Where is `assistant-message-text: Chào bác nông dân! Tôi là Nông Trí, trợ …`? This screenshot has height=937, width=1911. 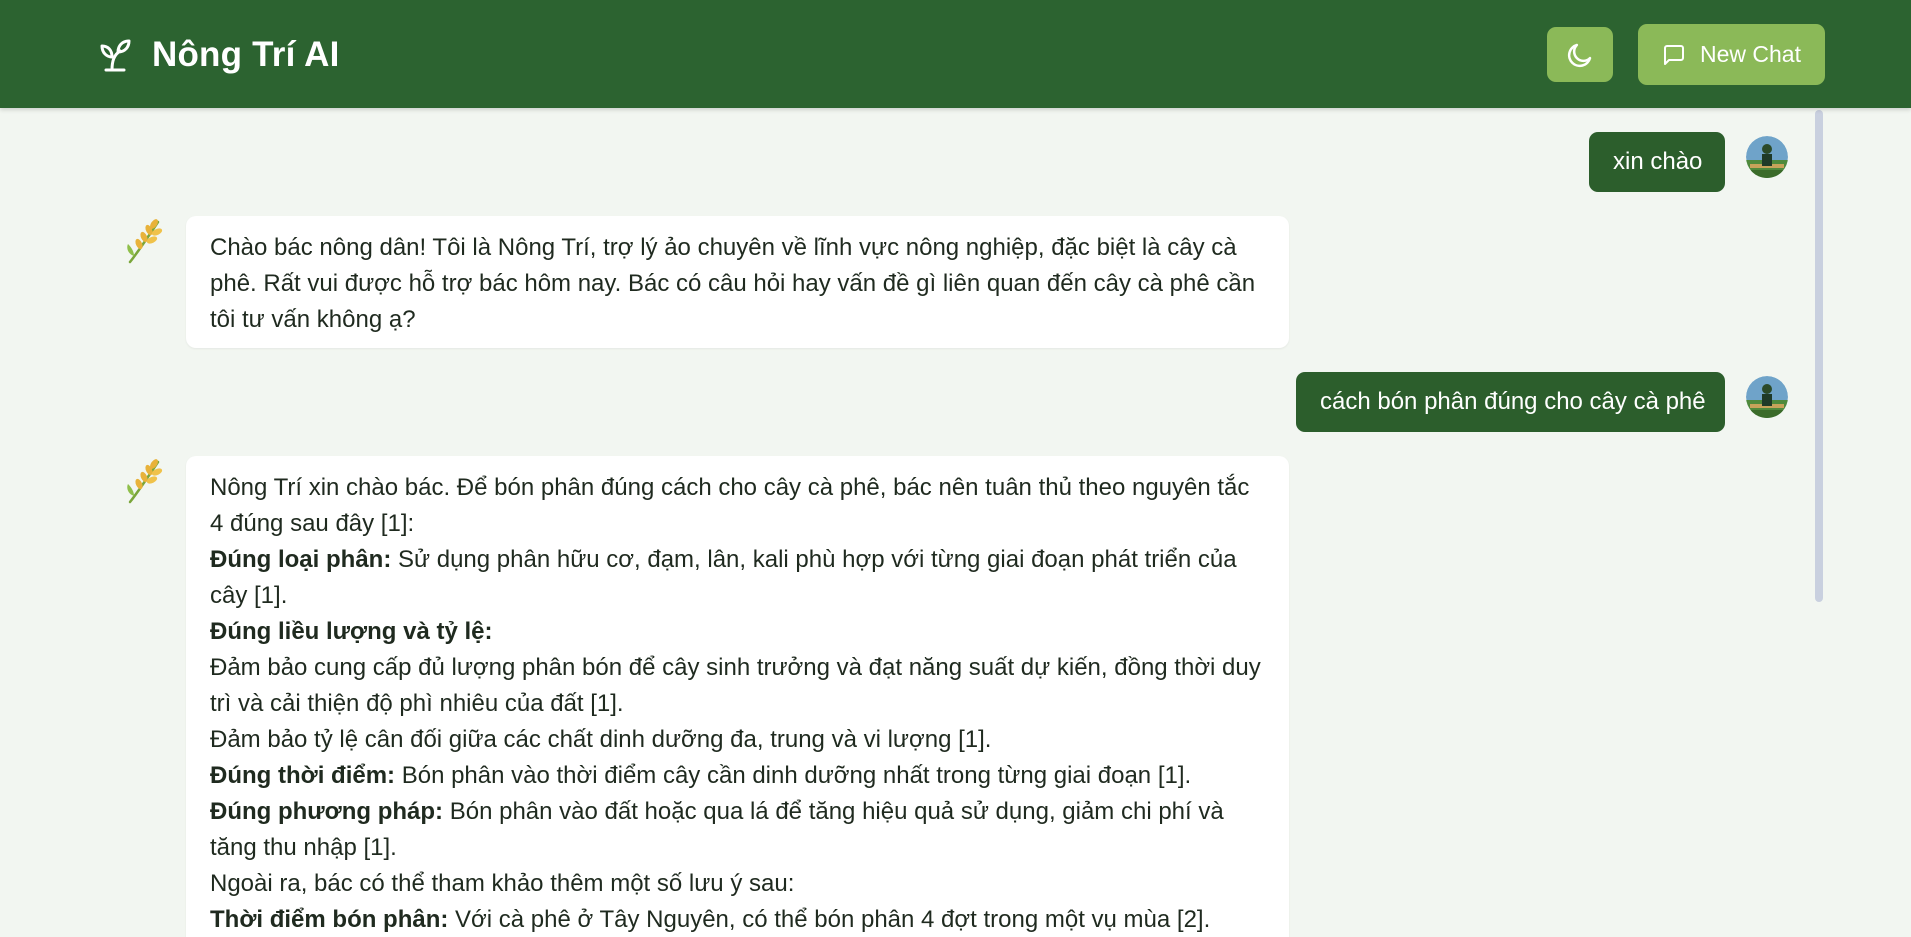 assistant-message-text: Chào bác nông dân! Tôi là Nông Trí, trợ … is located at coordinates (733, 283).